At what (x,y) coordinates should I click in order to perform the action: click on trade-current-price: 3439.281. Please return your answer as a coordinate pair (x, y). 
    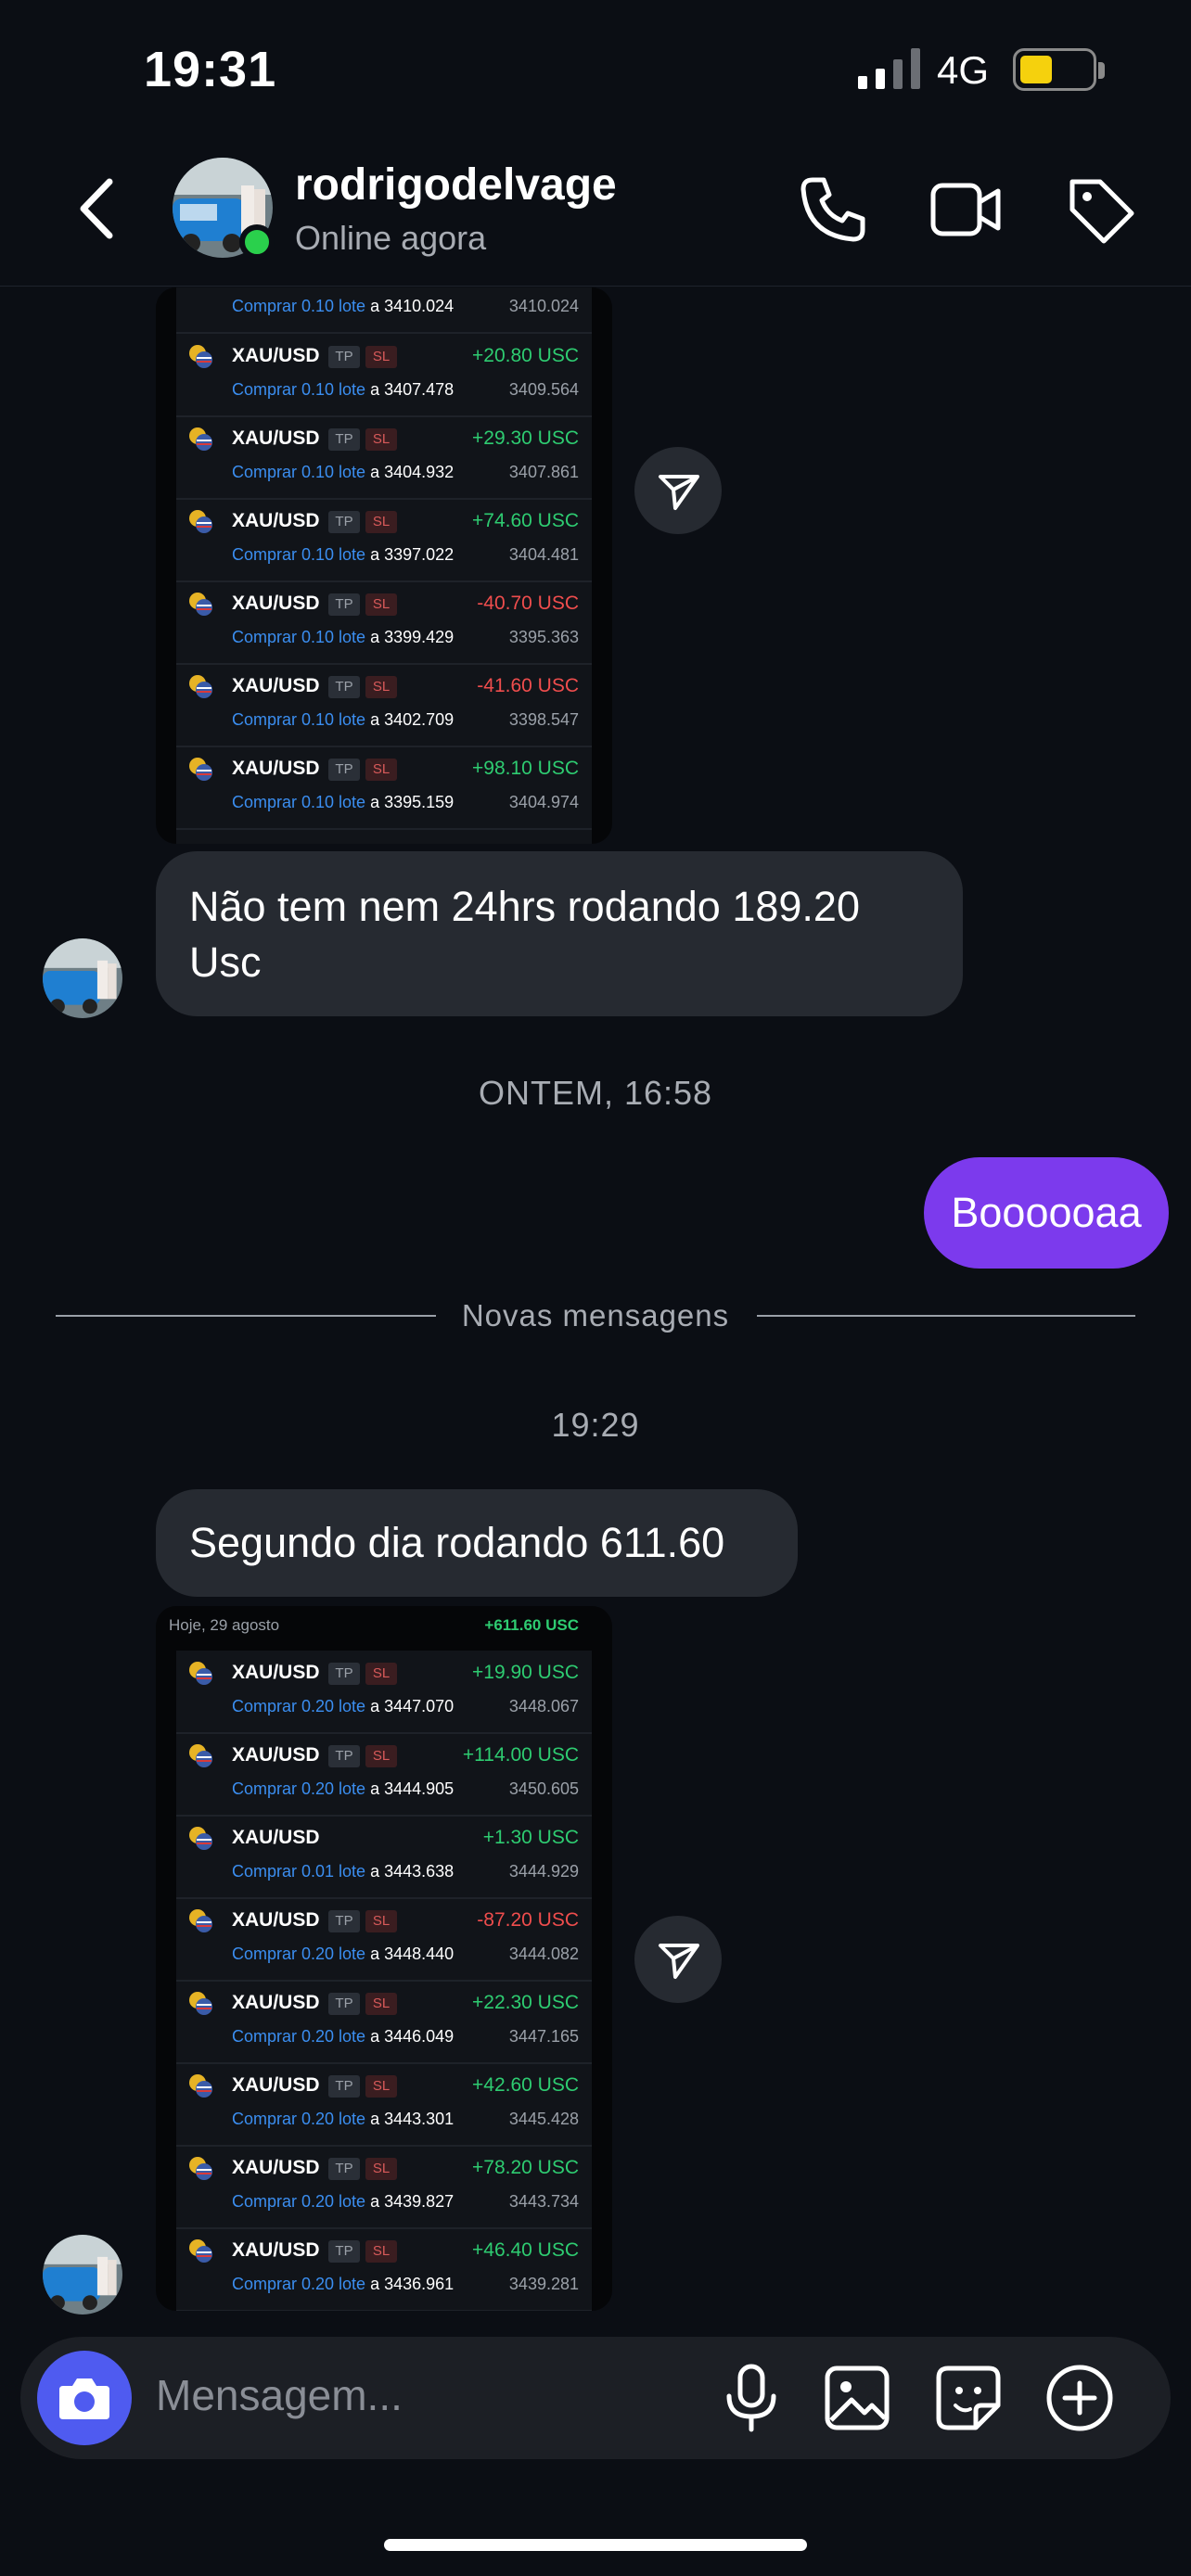
    Looking at the image, I should click on (543, 2284).